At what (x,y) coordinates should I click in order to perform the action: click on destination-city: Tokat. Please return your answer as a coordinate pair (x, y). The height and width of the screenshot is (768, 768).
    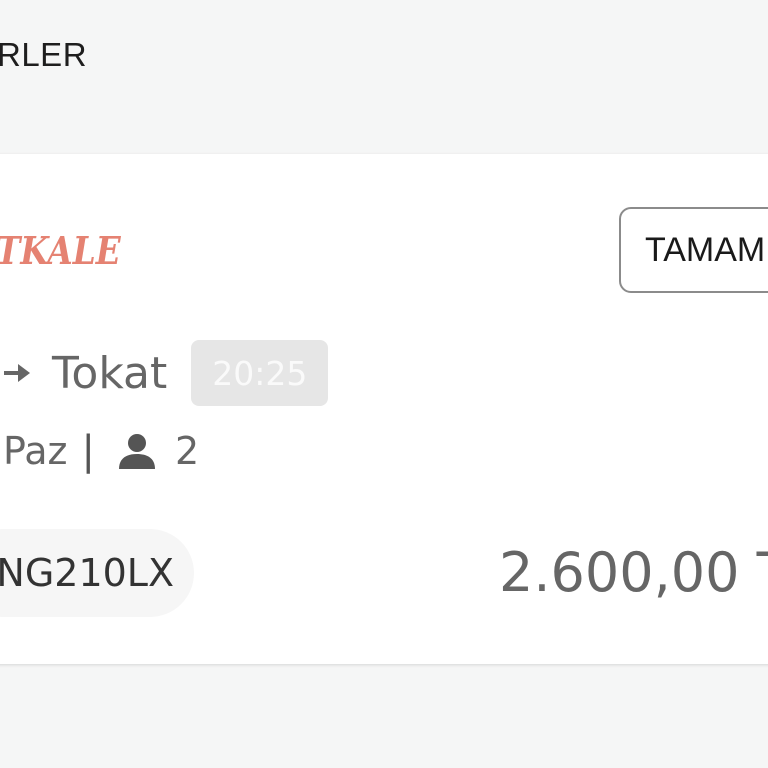
    Looking at the image, I should click on (110, 373).